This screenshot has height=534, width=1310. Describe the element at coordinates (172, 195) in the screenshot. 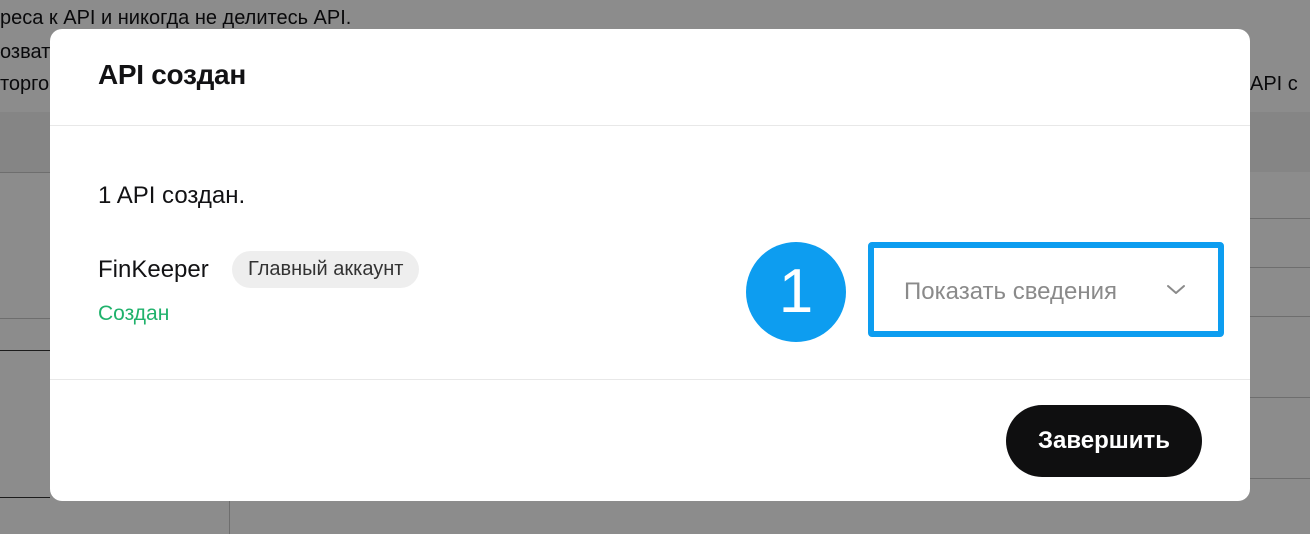

I see `created-message: 1 API создан.` at that location.